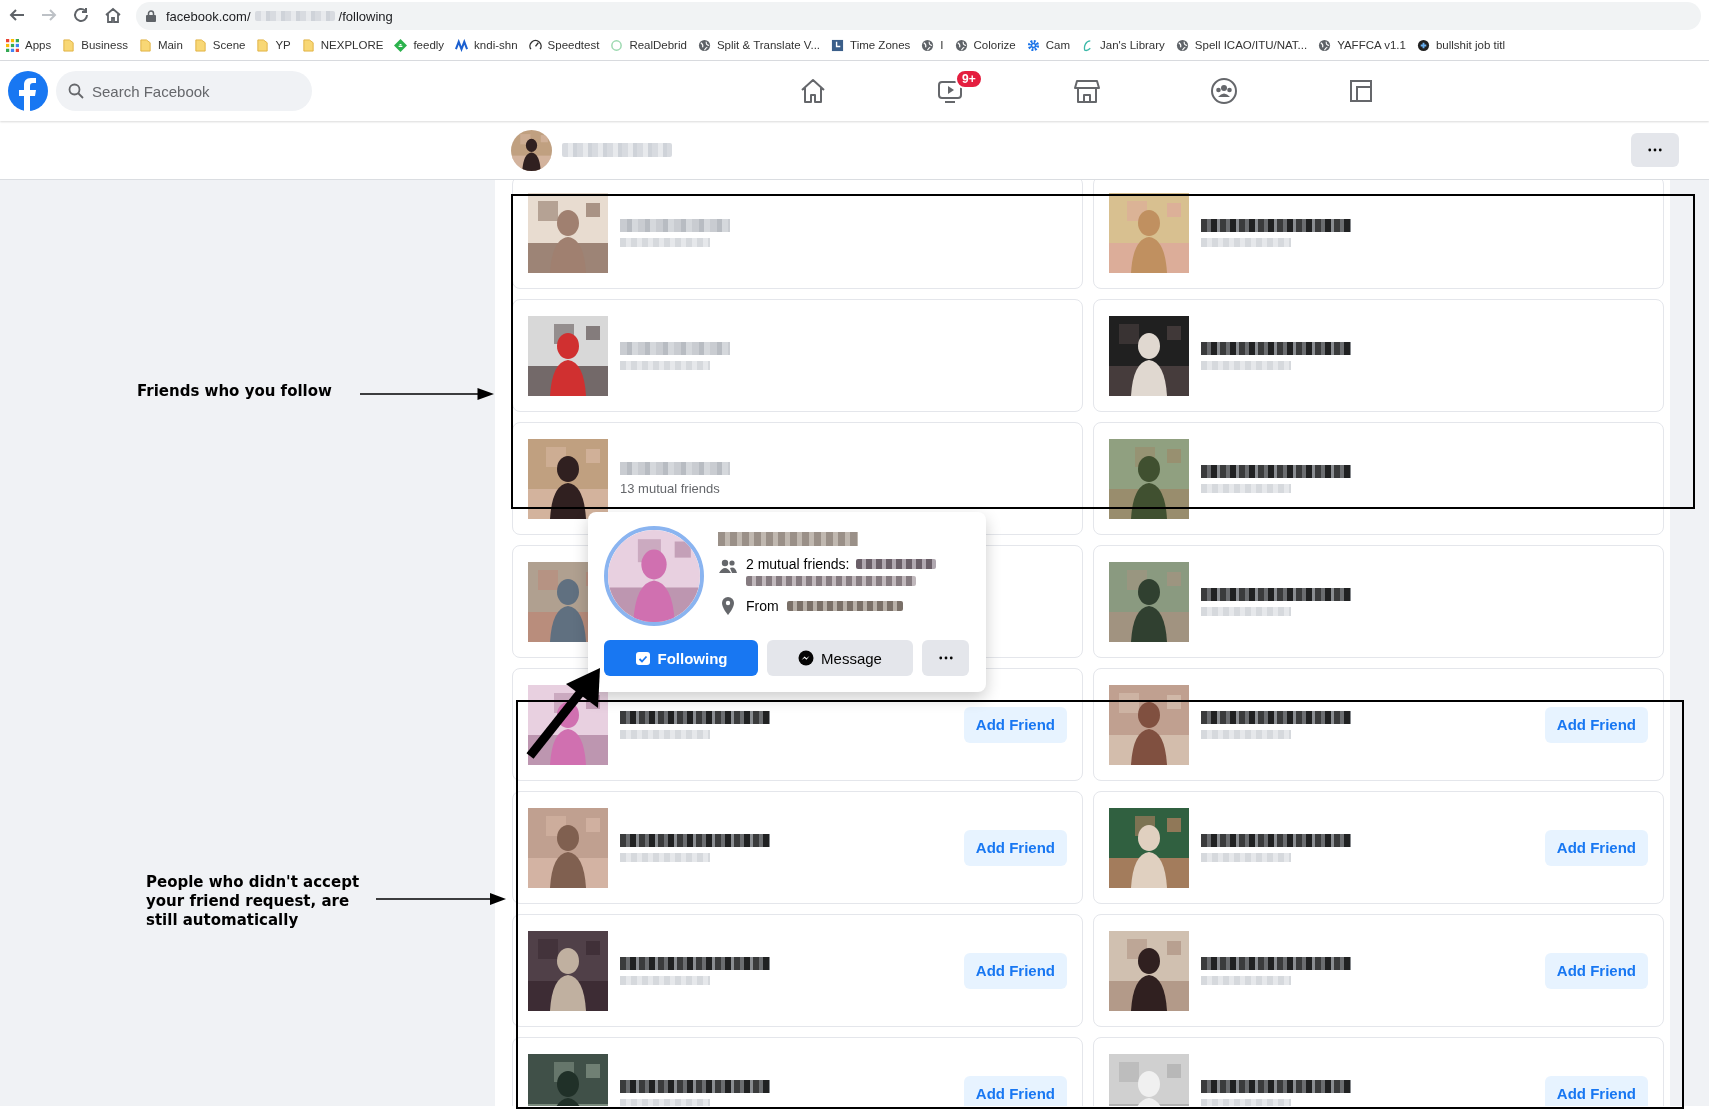  Describe the element at coordinates (535, 45) in the screenshot. I see `gauge-icon` at that location.